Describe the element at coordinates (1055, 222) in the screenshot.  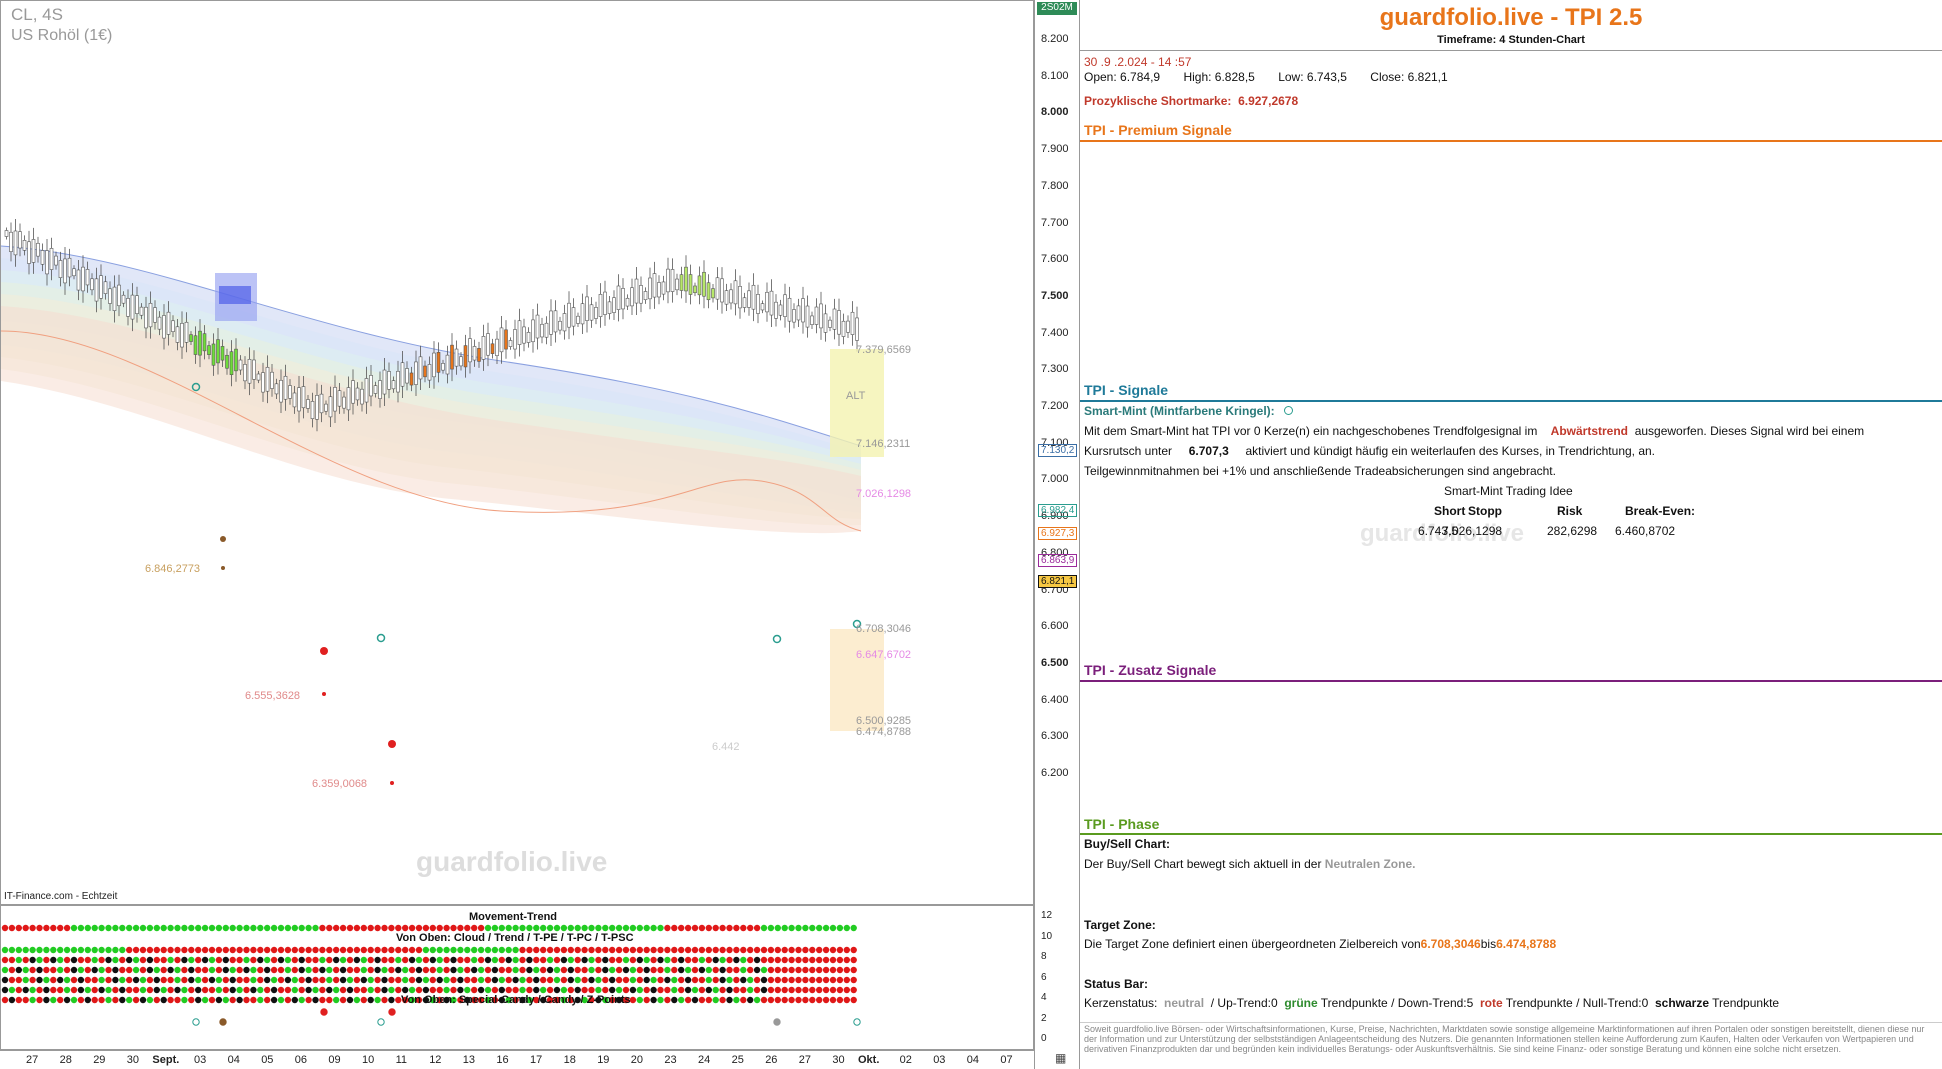
I see `price-tick: 7.700` at that location.